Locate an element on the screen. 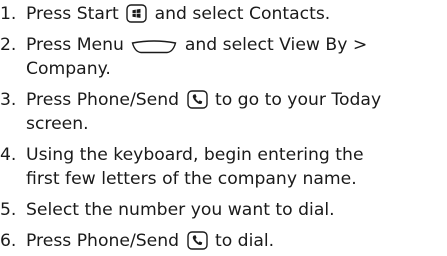 This screenshot has width=447, height=256. step-number: 4. is located at coordinates (8, 155).